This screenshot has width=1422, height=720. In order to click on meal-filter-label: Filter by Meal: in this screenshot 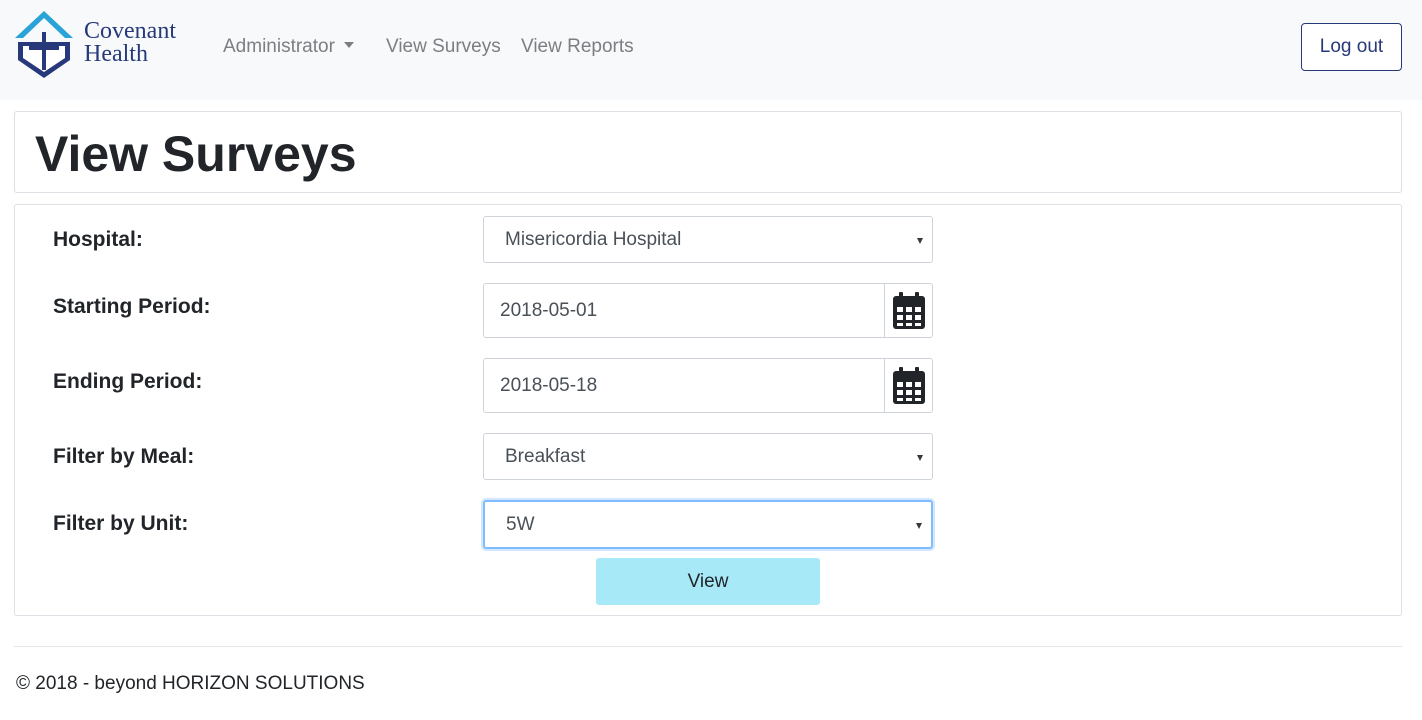, I will do `click(124, 456)`.